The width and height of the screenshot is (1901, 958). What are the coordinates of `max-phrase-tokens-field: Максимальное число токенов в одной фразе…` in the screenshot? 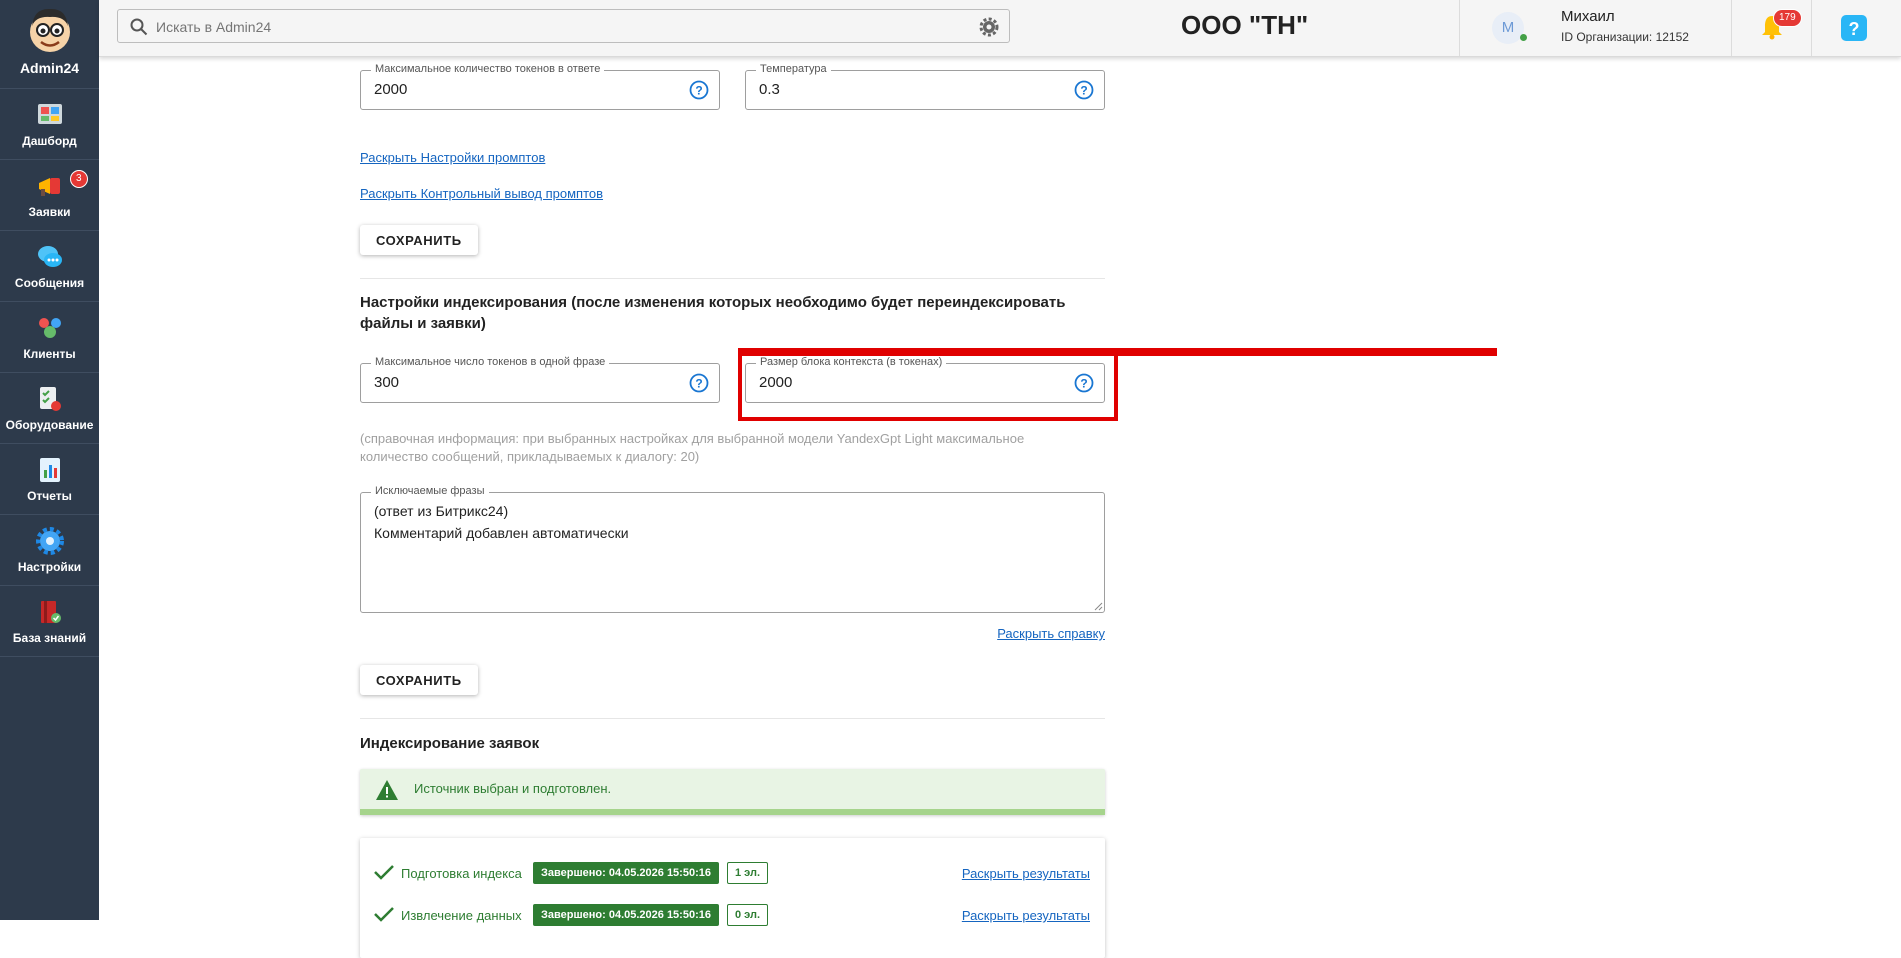 It's located at (540, 379).